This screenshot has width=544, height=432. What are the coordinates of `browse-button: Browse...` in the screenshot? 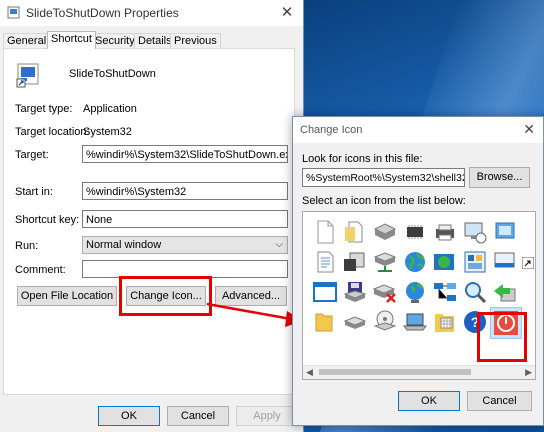 It's located at (499, 177).